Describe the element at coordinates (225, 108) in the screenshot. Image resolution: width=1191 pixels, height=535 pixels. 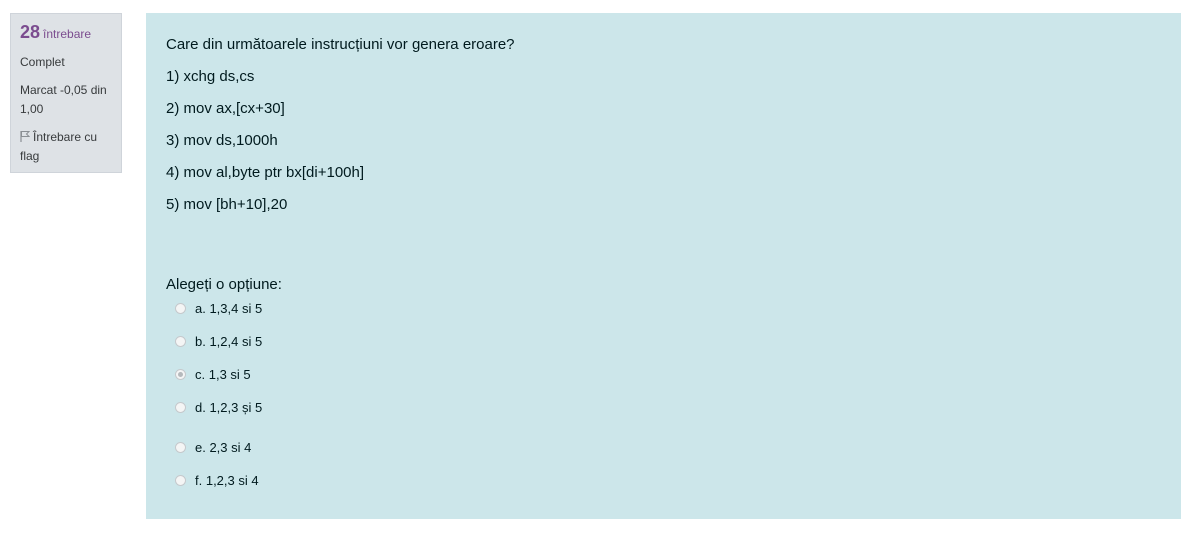
I see `question-statement-2: 2) mov ax,[cx+30]` at that location.